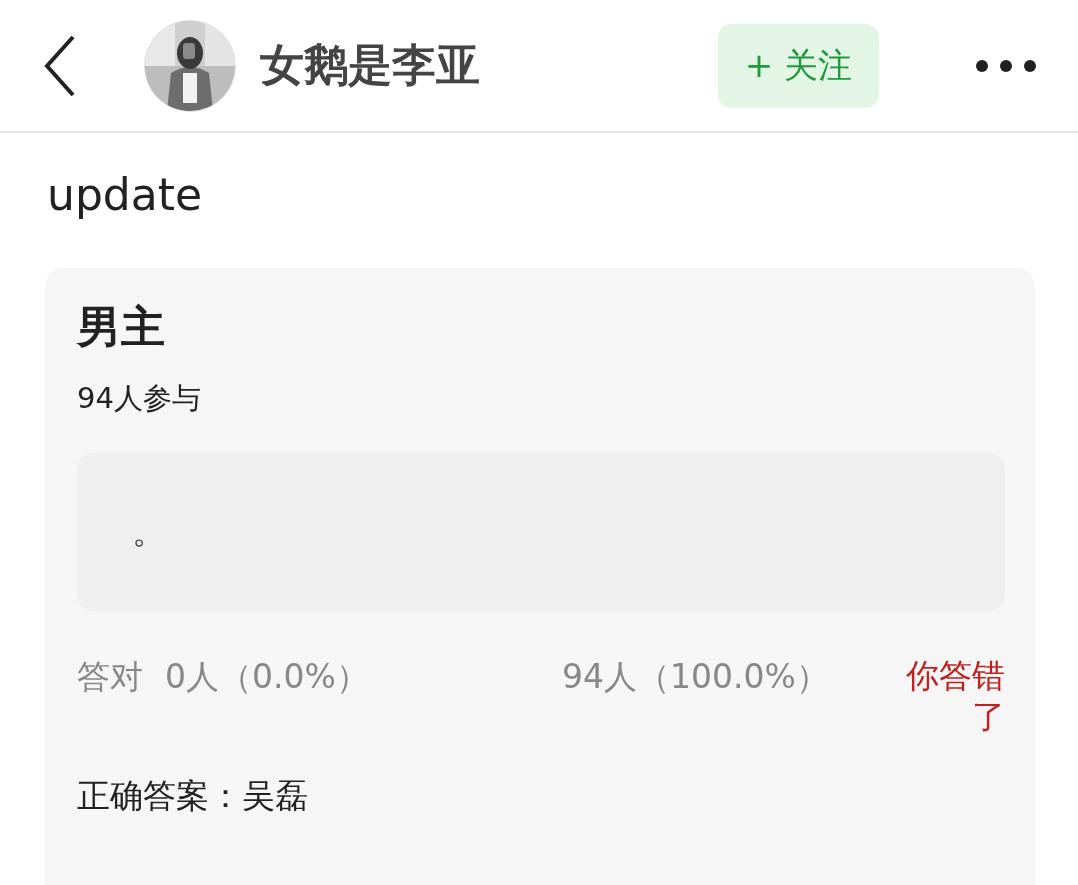  Describe the element at coordinates (370, 65) in the screenshot. I see `user-name: 女鹅是李亚` at that location.